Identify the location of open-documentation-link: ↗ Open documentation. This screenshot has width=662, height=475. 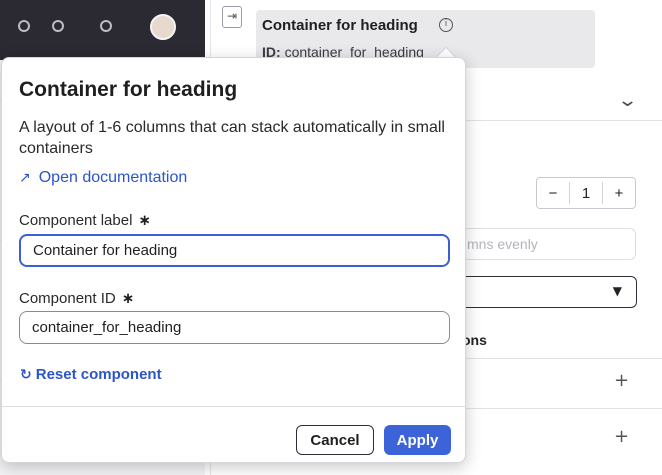
(103, 178).